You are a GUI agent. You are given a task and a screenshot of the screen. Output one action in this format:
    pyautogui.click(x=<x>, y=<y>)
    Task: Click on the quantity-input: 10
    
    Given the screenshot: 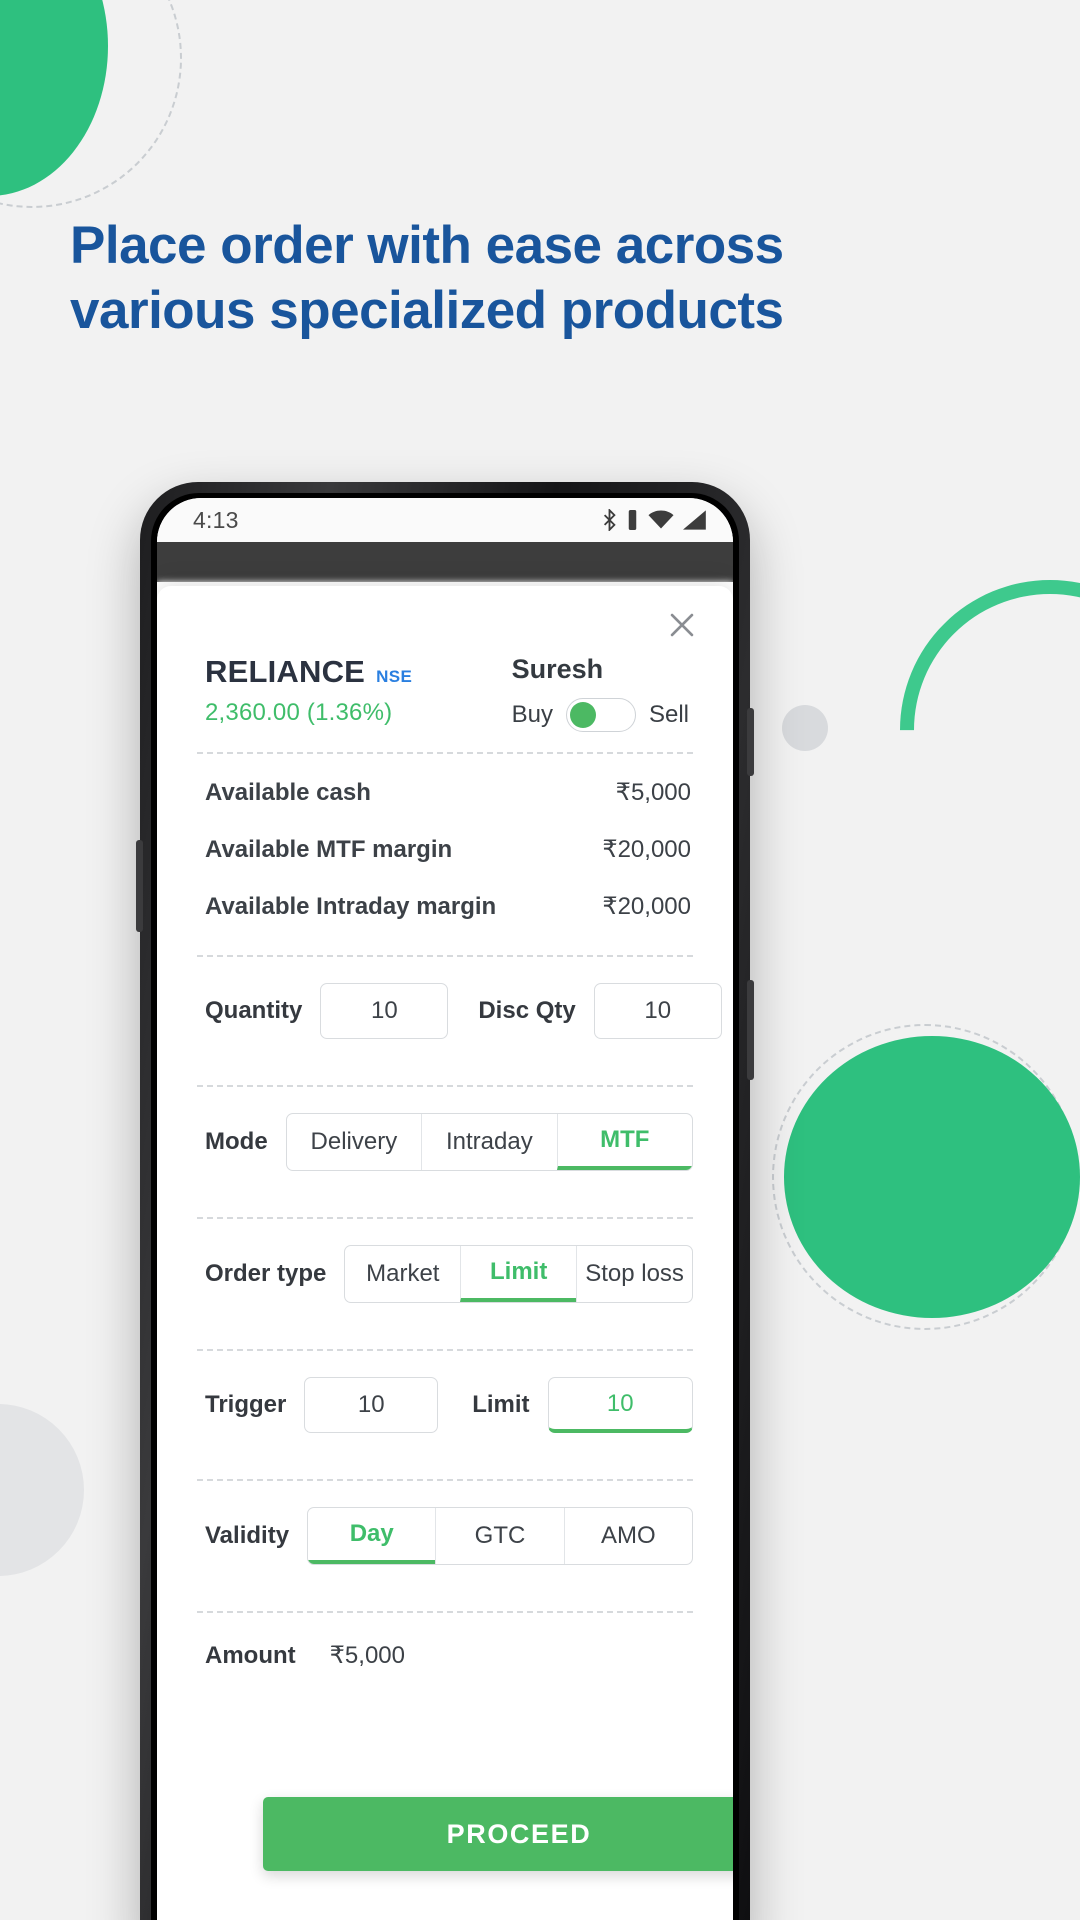 What is the action you would take?
    pyautogui.click(x=384, y=1011)
    